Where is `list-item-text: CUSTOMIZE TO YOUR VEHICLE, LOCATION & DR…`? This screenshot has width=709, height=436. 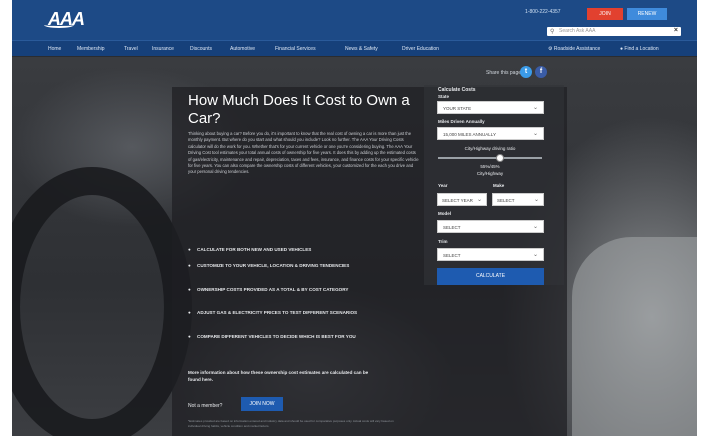
list-item-text: CUSTOMIZE TO YOUR VEHICLE, LOCATION & DR… is located at coordinates (273, 265).